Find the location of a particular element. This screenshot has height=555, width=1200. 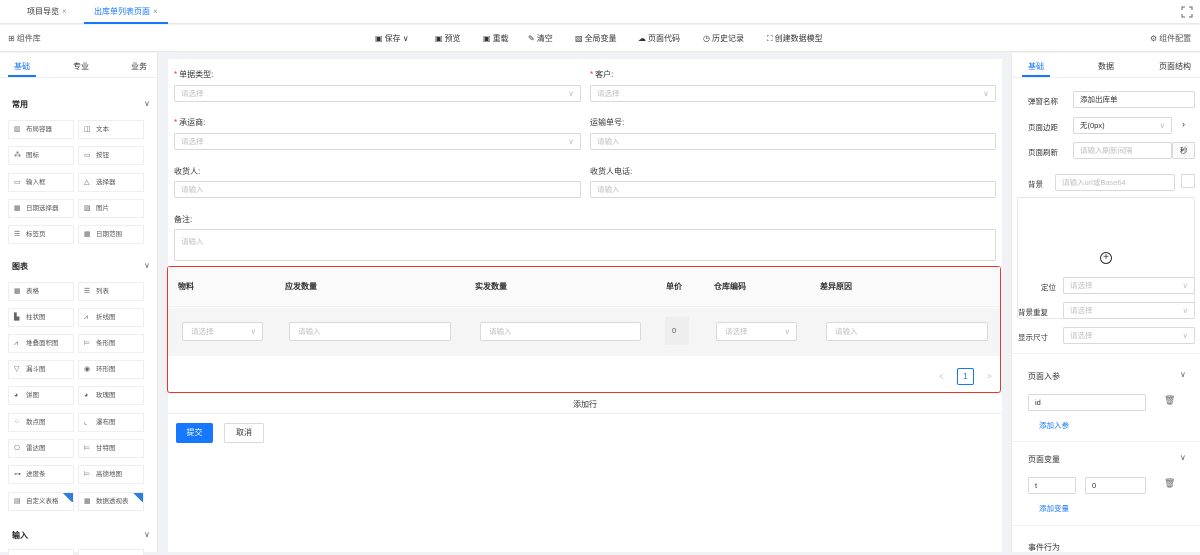

left-tab-basic: 基础 is located at coordinates (22, 66).